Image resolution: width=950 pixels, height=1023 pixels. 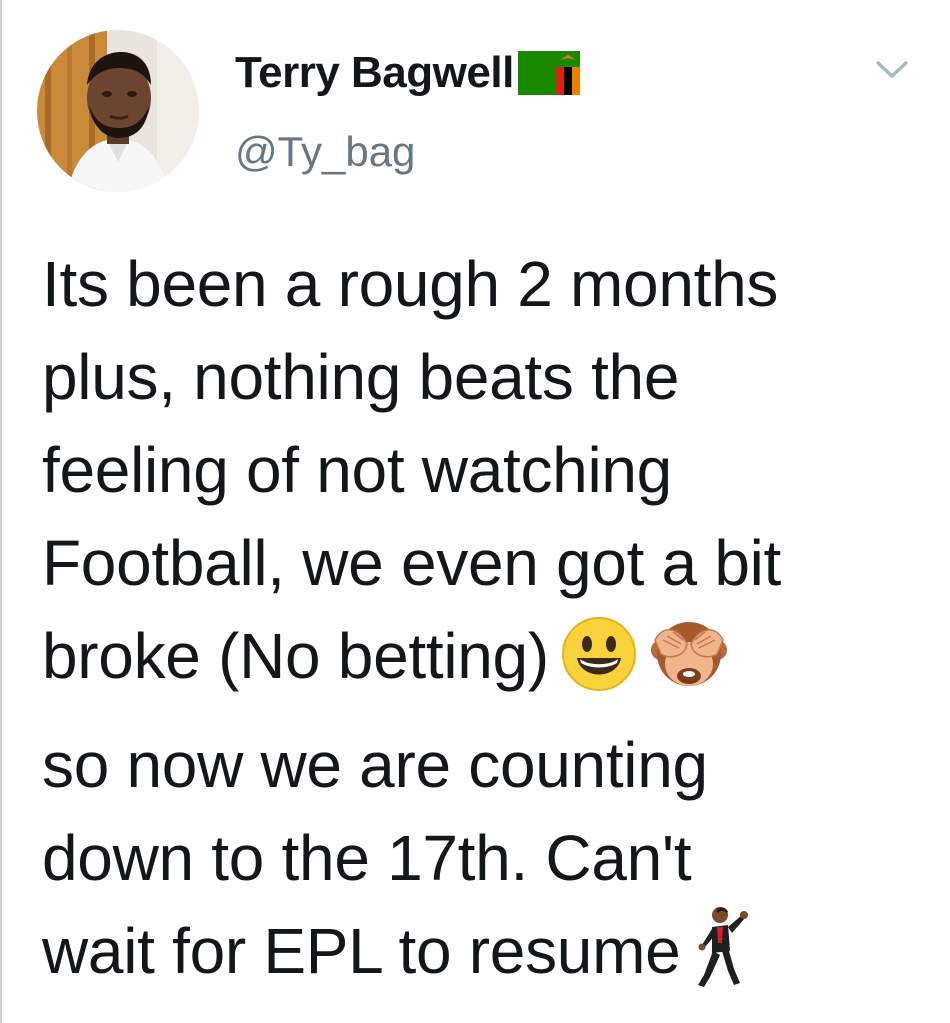 What do you see at coordinates (357, 470) in the screenshot?
I see `tweet-text-line: feeling of not watching` at bounding box center [357, 470].